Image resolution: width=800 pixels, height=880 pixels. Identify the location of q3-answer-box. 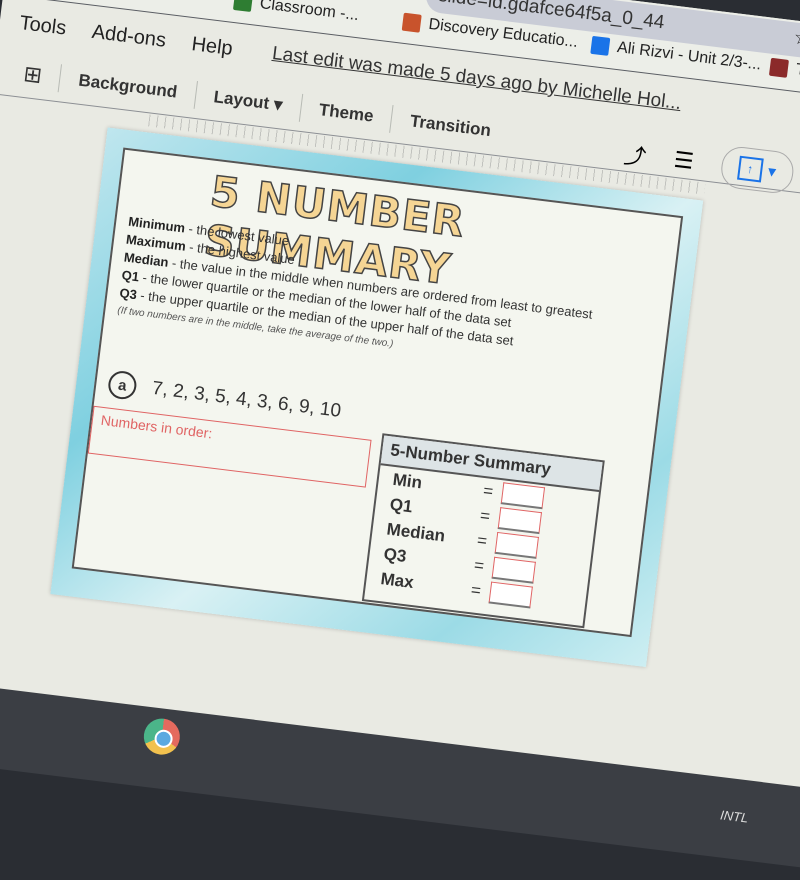
(513, 570).